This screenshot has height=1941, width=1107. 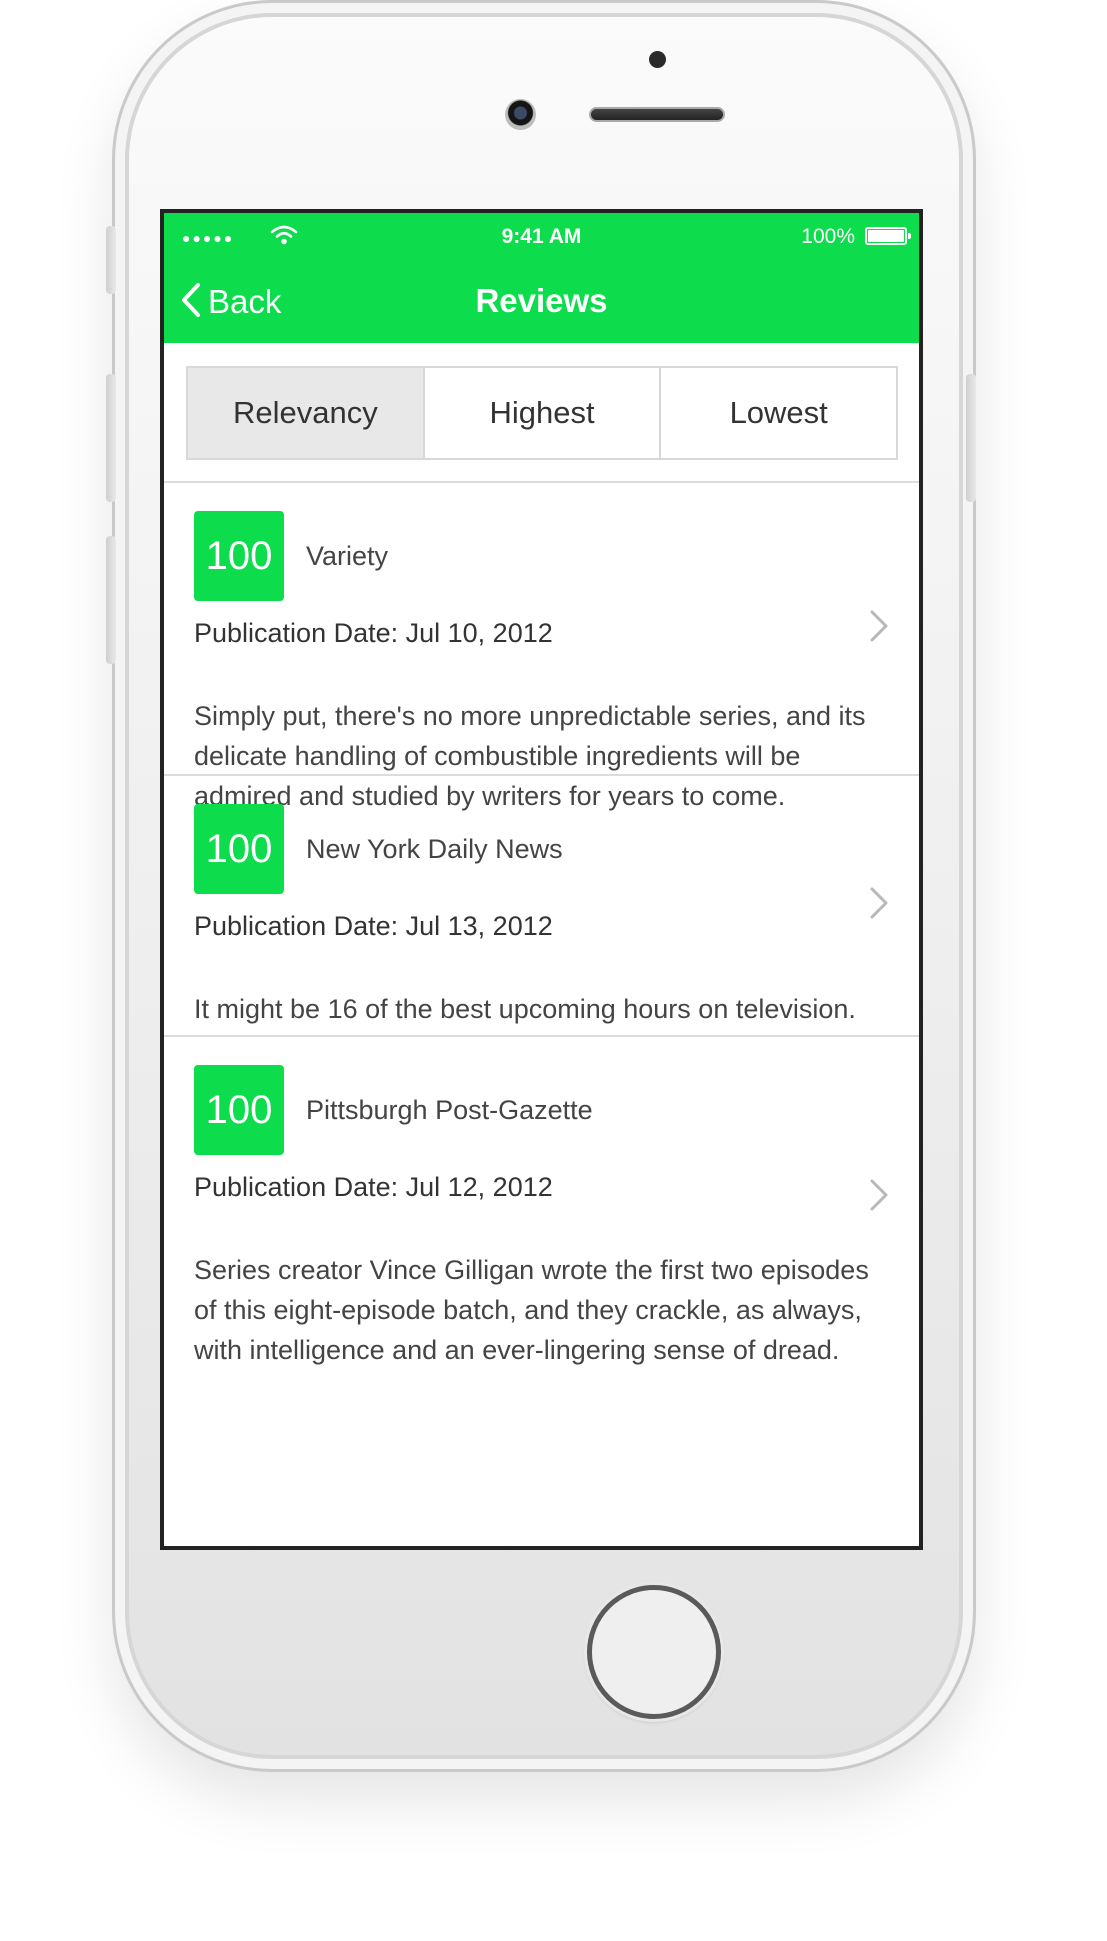 What do you see at coordinates (306, 413) in the screenshot?
I see `segment-relevancy: Relevancy` at bounding box center [306, 413].